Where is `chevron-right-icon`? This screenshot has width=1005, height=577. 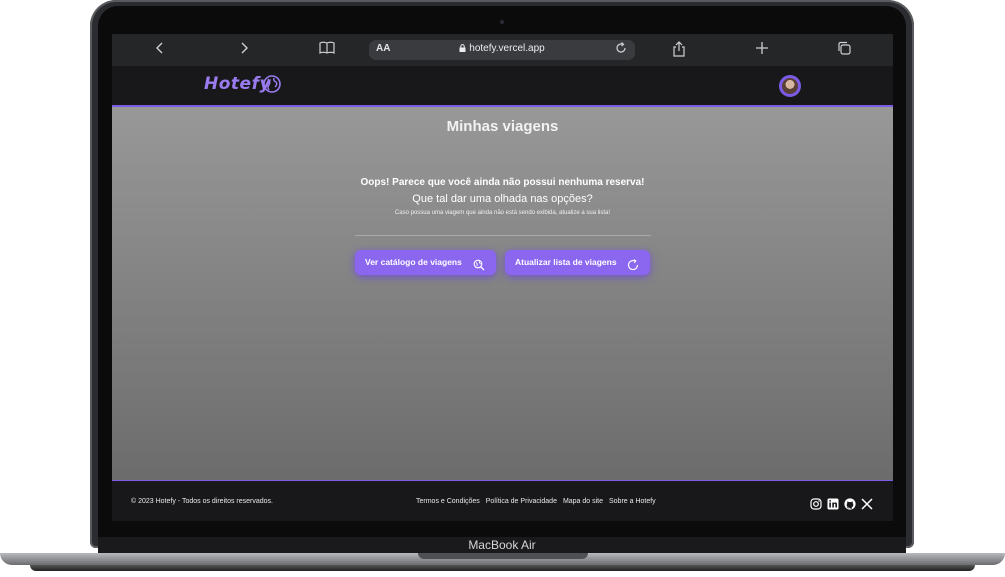
chevron-right-icon is located at coordinates (244, 50).